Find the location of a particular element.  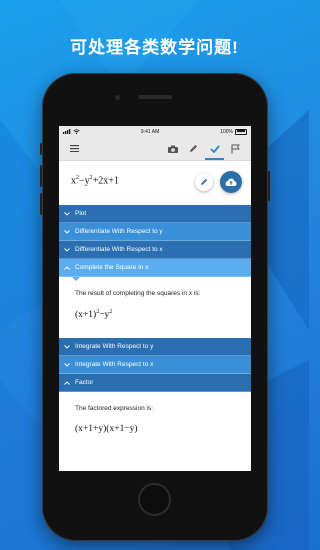

section-label: Complete the Square in x is located at coordinates (112, 267).